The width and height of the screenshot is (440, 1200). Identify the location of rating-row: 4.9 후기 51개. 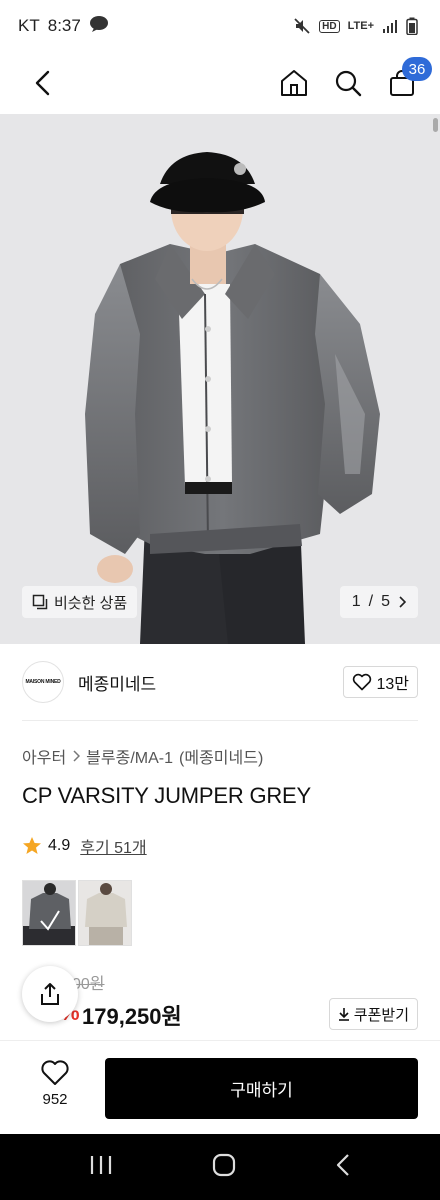
(84, 846).